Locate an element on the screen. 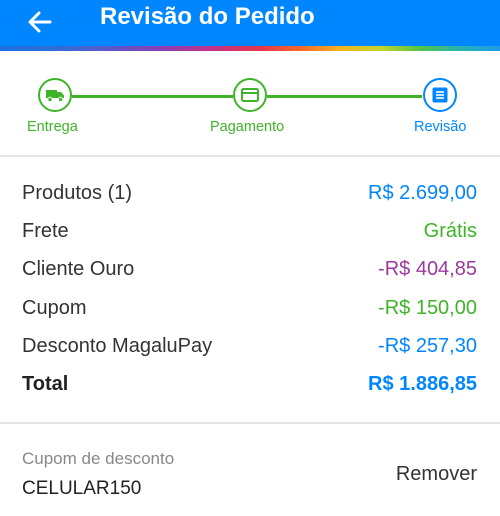 Image resolution: width=500 pixels, height=516 pixels. summary-row-total: Total R$ 1.886,85 is located at coordinates (250, 382).